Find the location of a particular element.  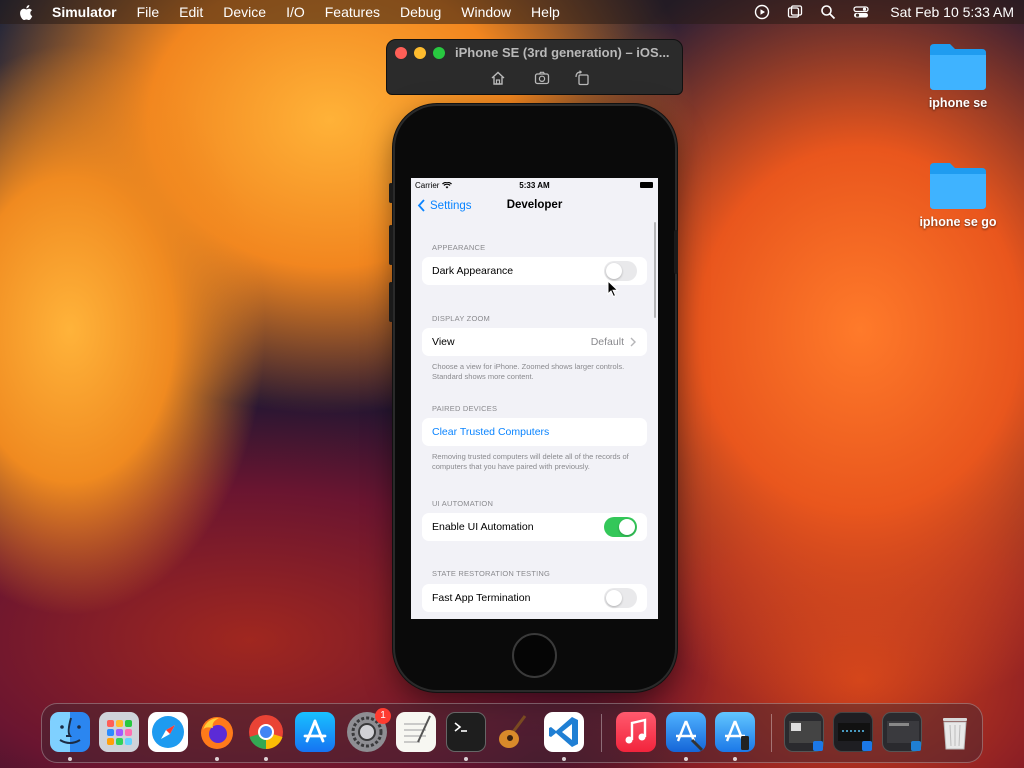

apple-menu-icon is located at coordinates (26, 12).